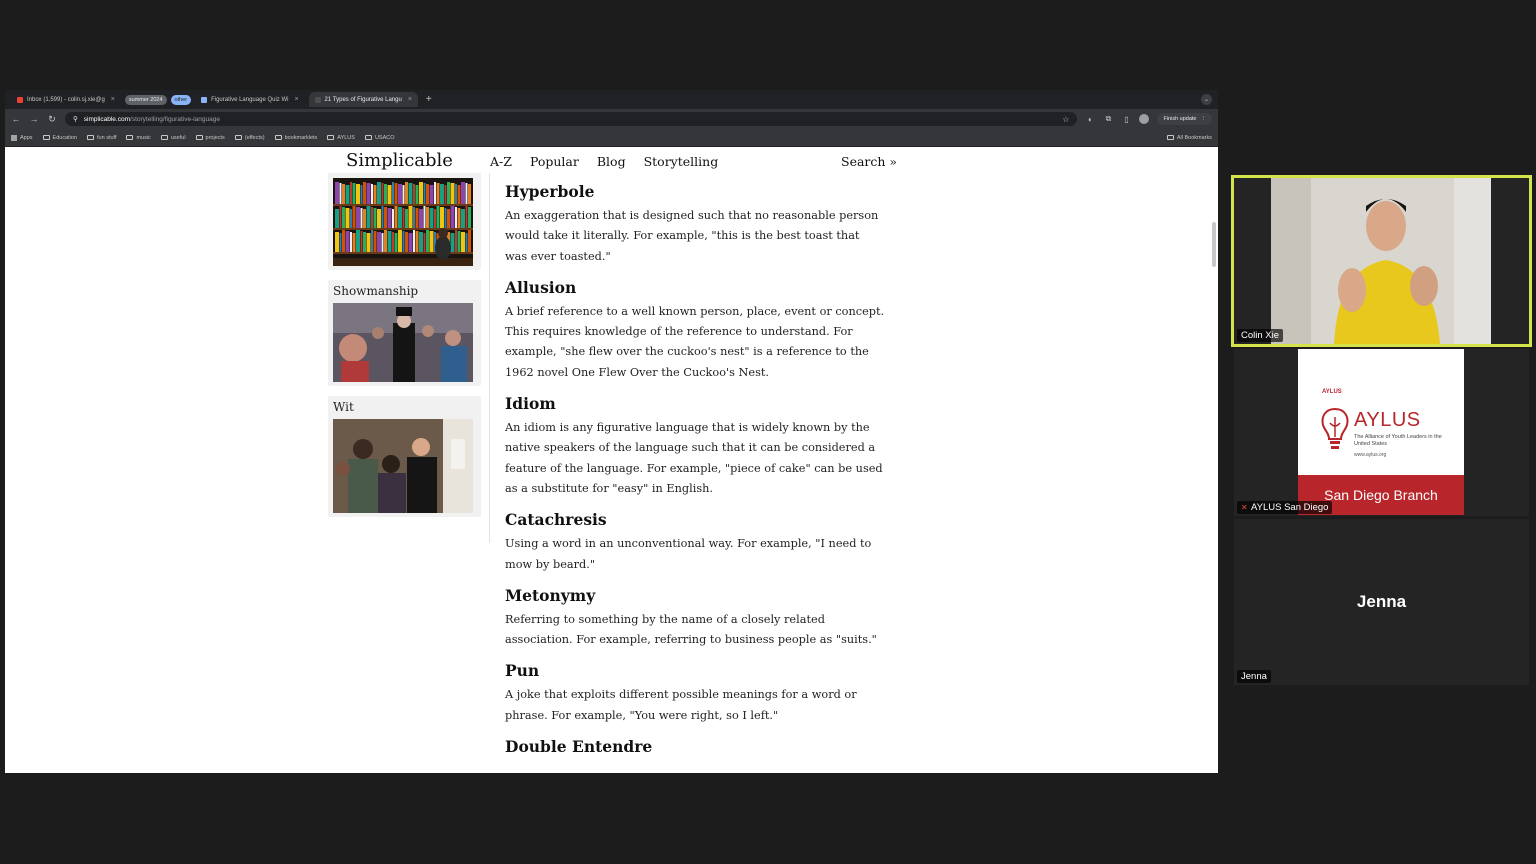  What do you see at coordinates (1335, 428) in the screenshot?
I see `lightbulb-icon` at bounding box center [1335, 428].